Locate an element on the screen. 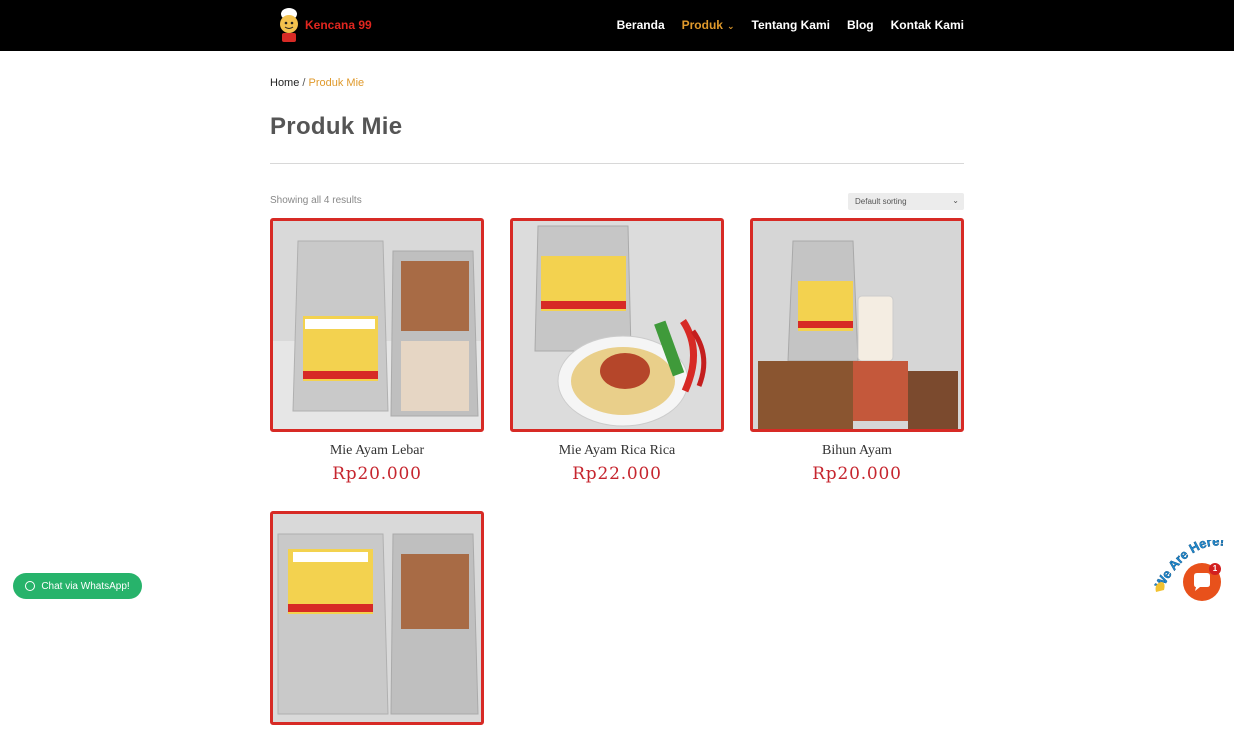 This screenshot has width=1234, height=736. nav-produk: Produk ⌄ is located at coordinates (708, 25).